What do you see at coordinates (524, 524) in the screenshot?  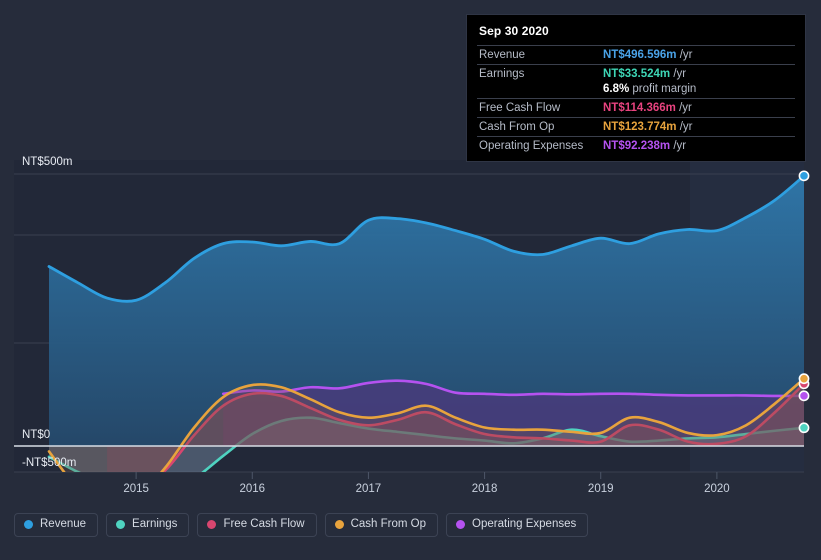 I see `legend-item-label: Operating Expenses` at bounding box center [524, 524].